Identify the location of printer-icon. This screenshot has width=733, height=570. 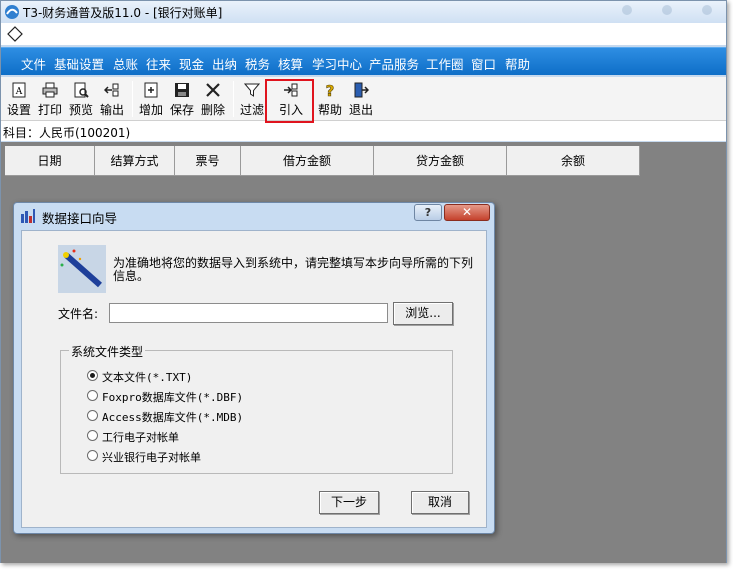
(50, 90).